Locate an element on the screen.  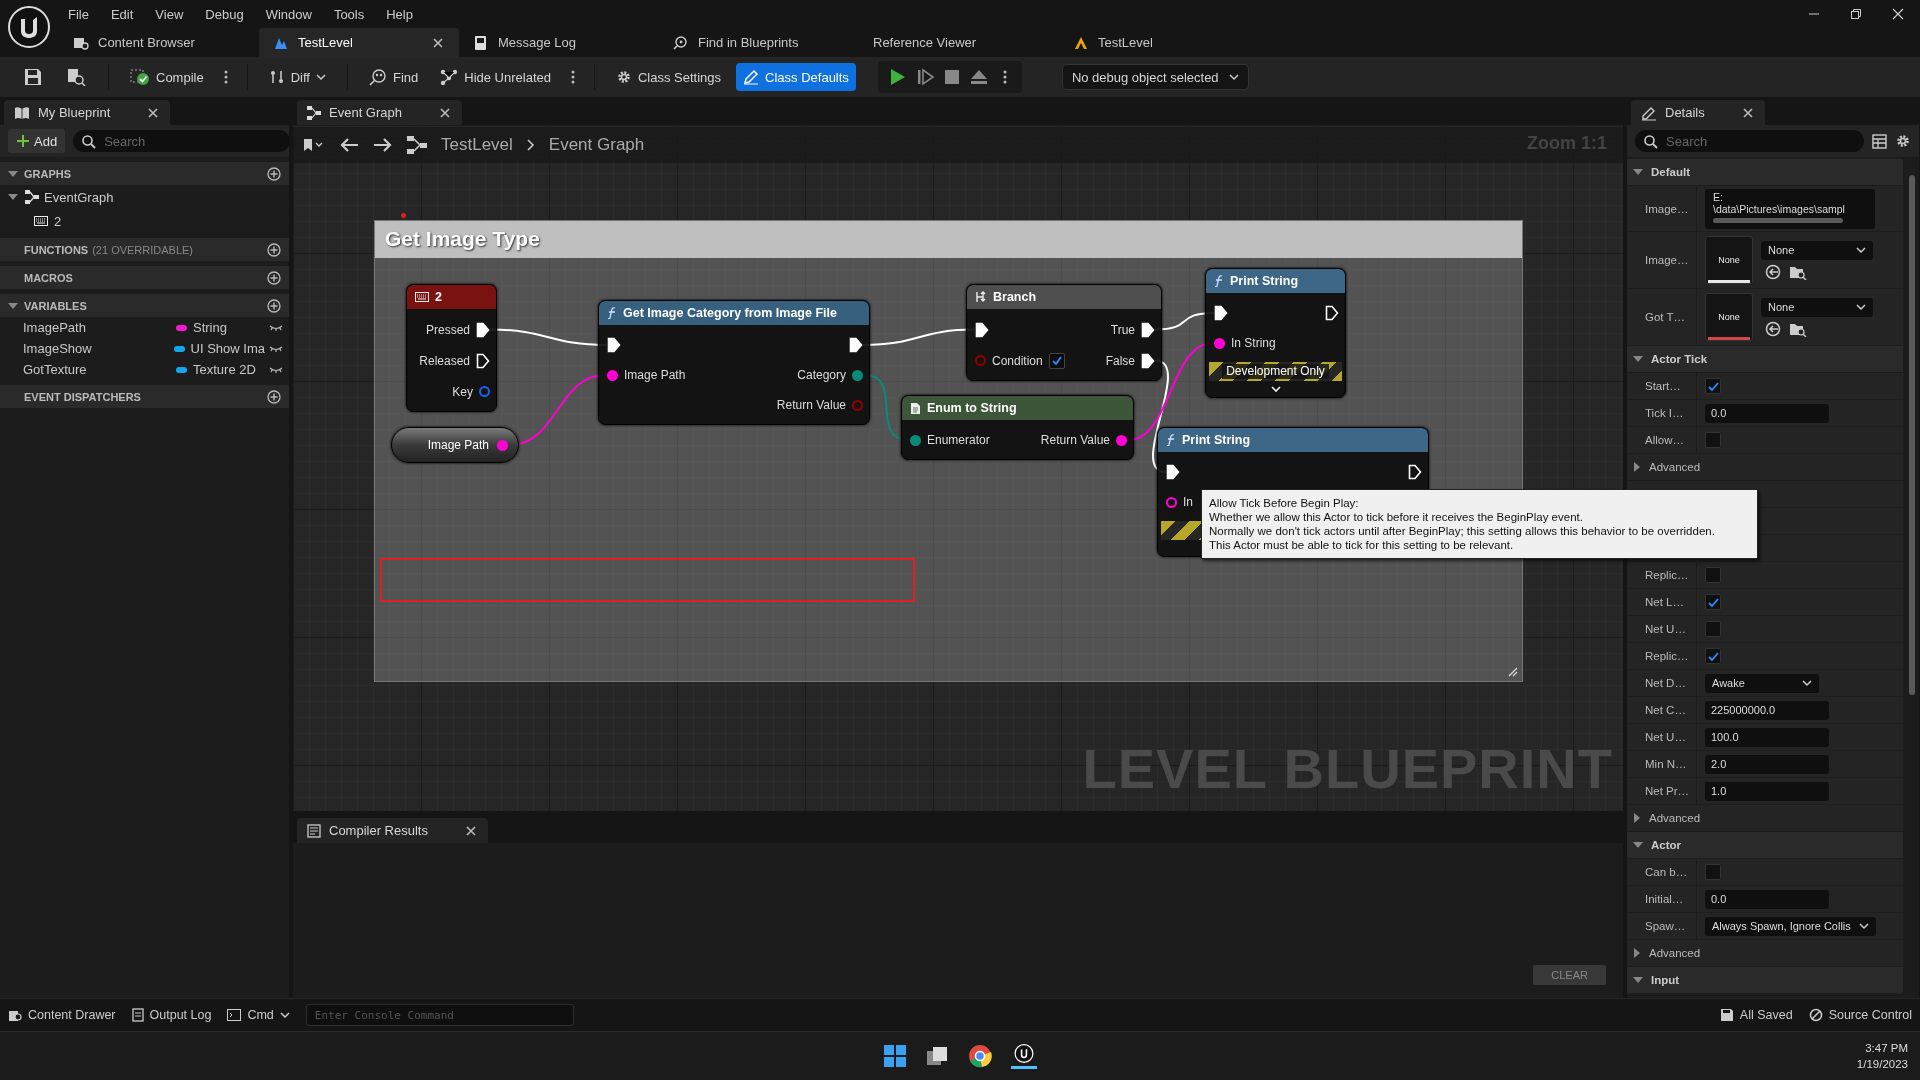
pin-label: Condition is located at coordinates (1017, 360).